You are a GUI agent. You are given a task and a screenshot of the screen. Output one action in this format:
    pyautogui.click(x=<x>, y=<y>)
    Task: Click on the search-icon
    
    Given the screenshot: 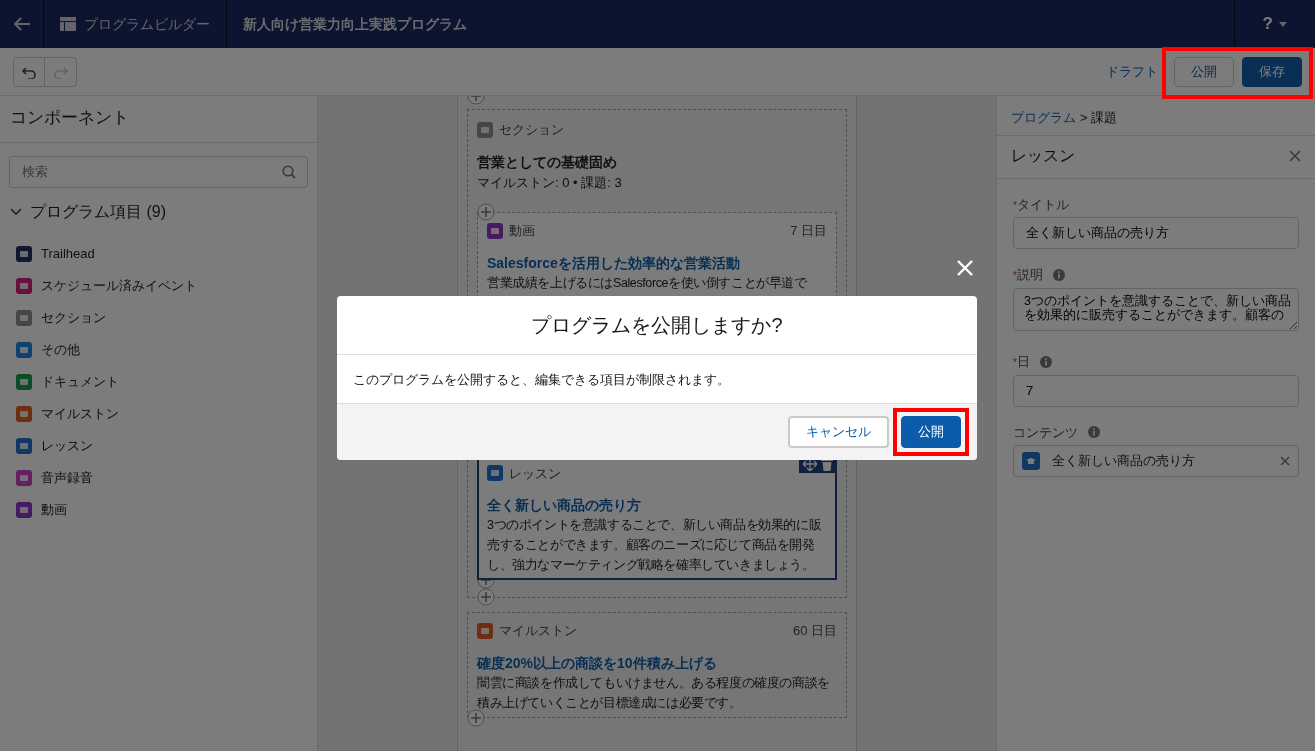 What is the action you would take?
    pyautogui.click(x=289, y=171)
    